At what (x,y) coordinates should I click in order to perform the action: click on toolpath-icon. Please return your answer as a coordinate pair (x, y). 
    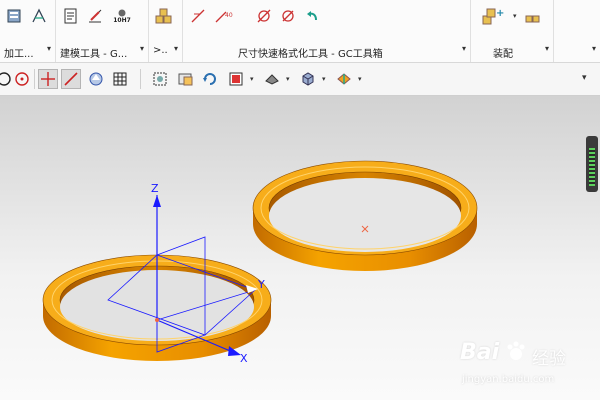
    Looking at the image, I should click on (39, 16).